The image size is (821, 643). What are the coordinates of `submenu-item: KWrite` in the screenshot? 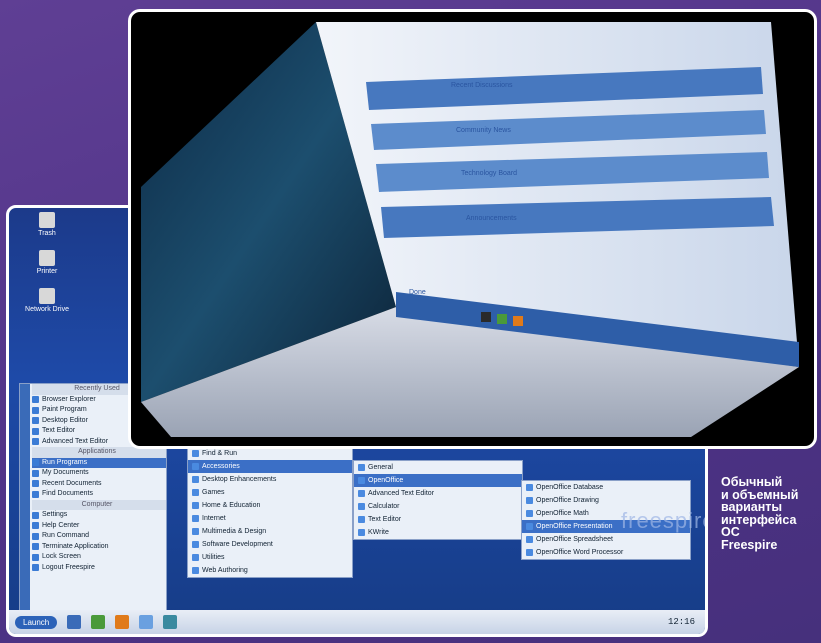 It's located at (438, 532).